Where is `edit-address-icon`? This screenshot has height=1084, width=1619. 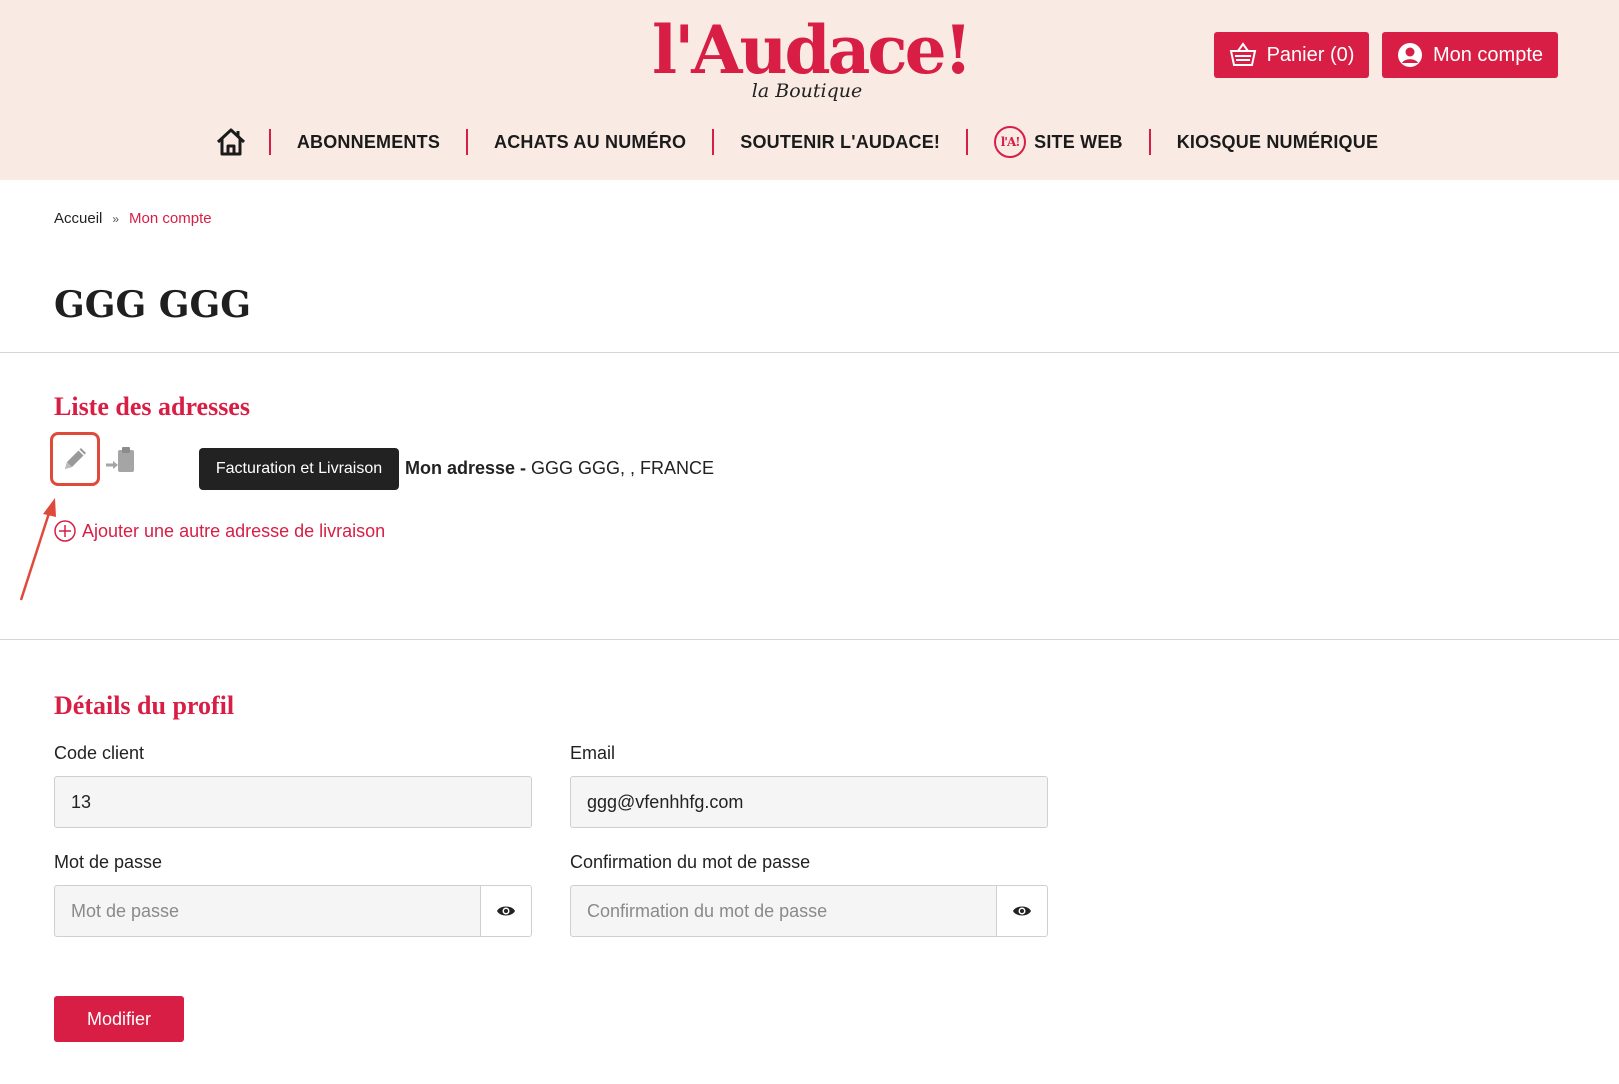
edit-address-icon is located at coordinates (75, 459).